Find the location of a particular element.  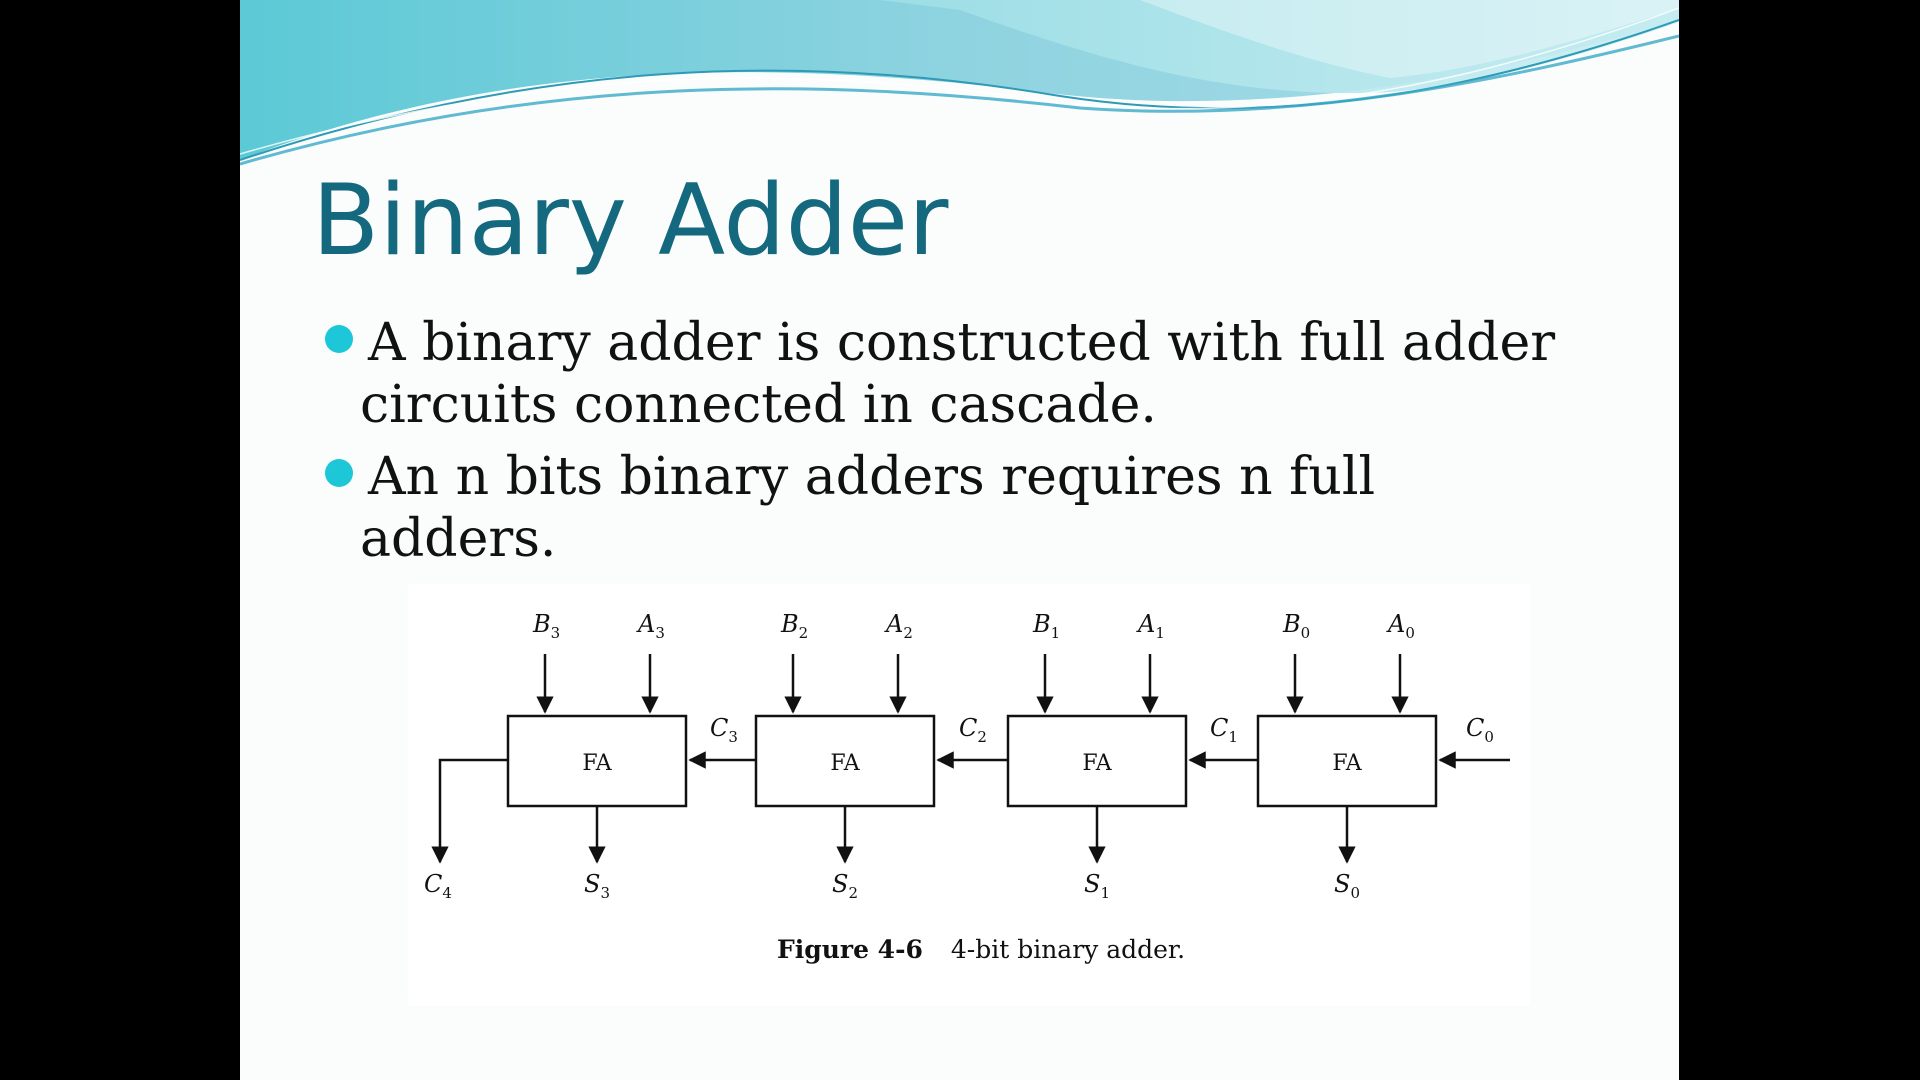

svg-text: S0 is located at coordinates (1347, 886).